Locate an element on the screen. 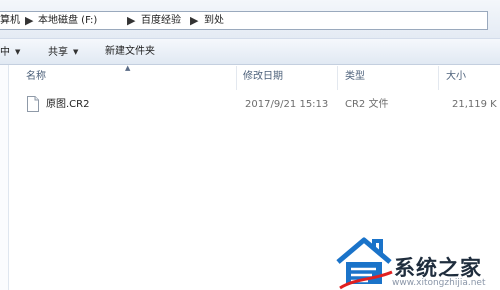 Image resolution: width=500 pixels, height=290 pixels. watermark-url: www.xitongzhijia.net is located at coordinates (439, 283).